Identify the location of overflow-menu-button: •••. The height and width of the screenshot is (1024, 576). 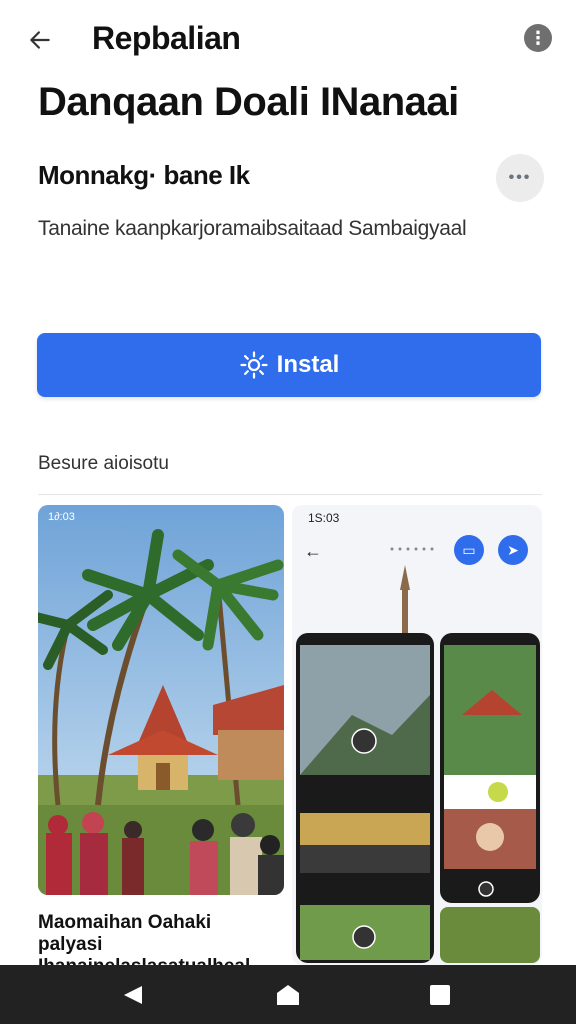
(520, 178).